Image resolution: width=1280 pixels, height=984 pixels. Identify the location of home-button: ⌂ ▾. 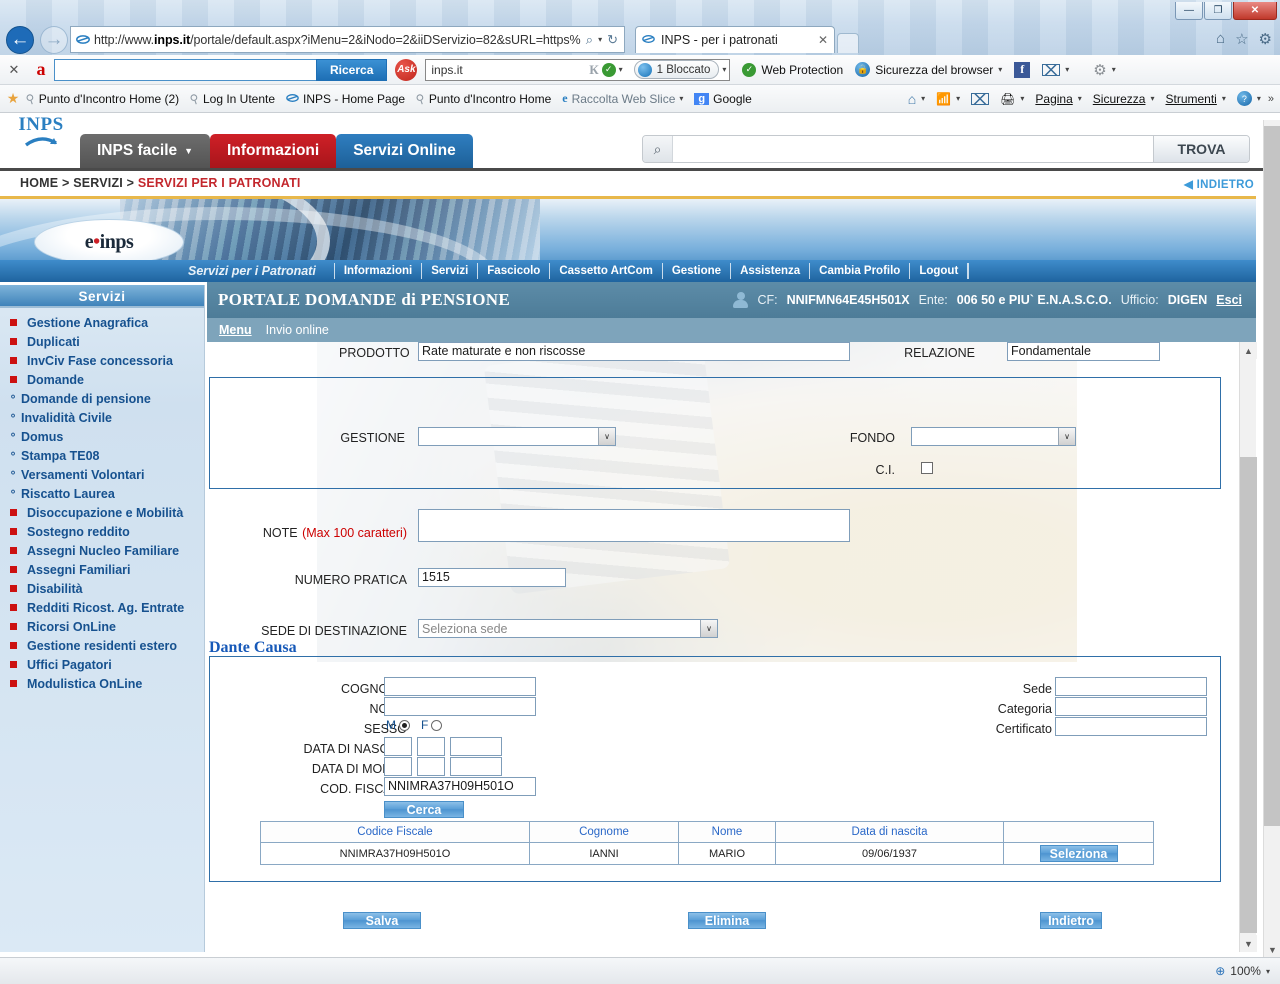
(916, 99).